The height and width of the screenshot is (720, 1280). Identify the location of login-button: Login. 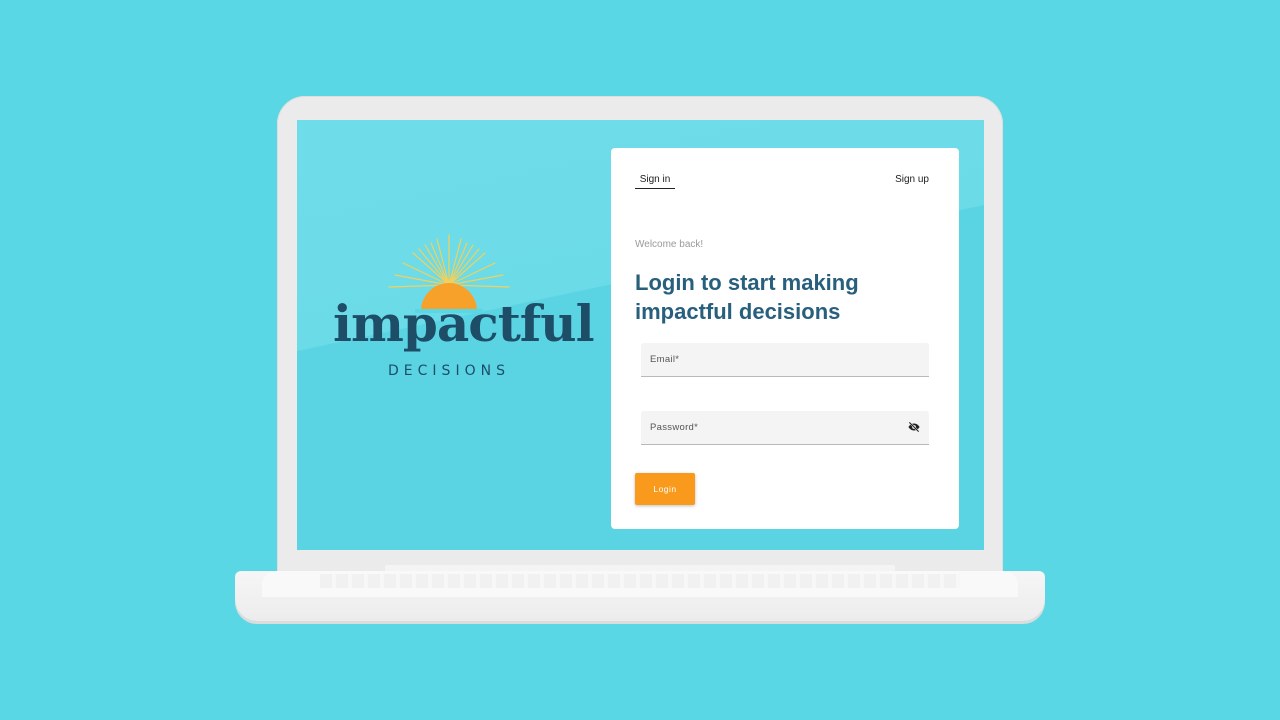
(665, 489).